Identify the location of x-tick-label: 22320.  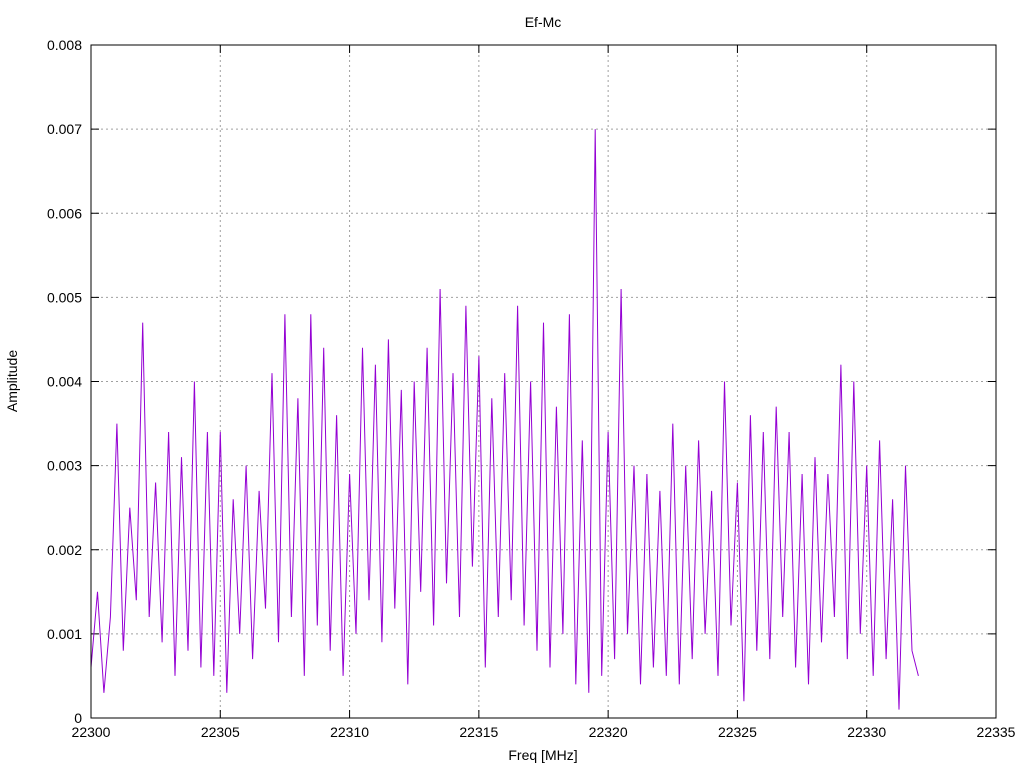
(608, 732).